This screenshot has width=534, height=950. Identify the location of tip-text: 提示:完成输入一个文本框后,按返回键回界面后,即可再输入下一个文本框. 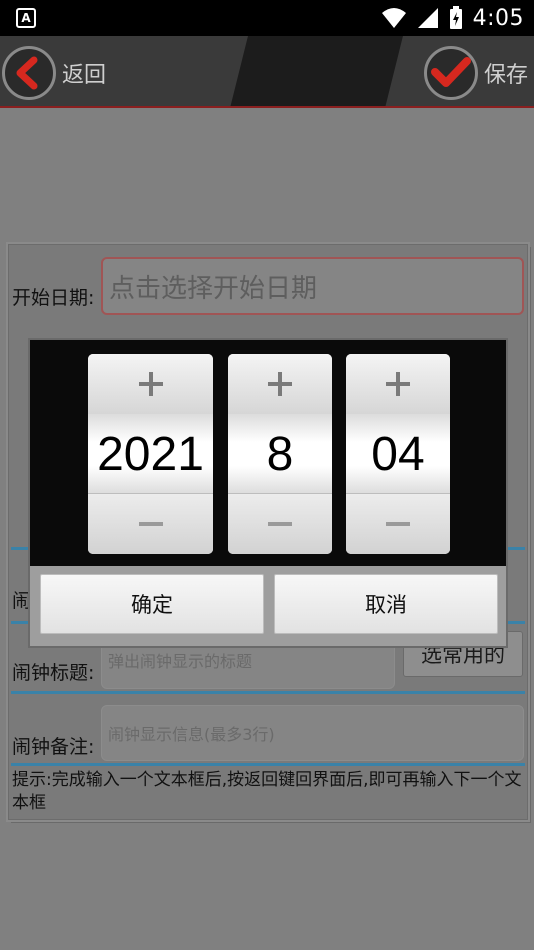
(267, 791).